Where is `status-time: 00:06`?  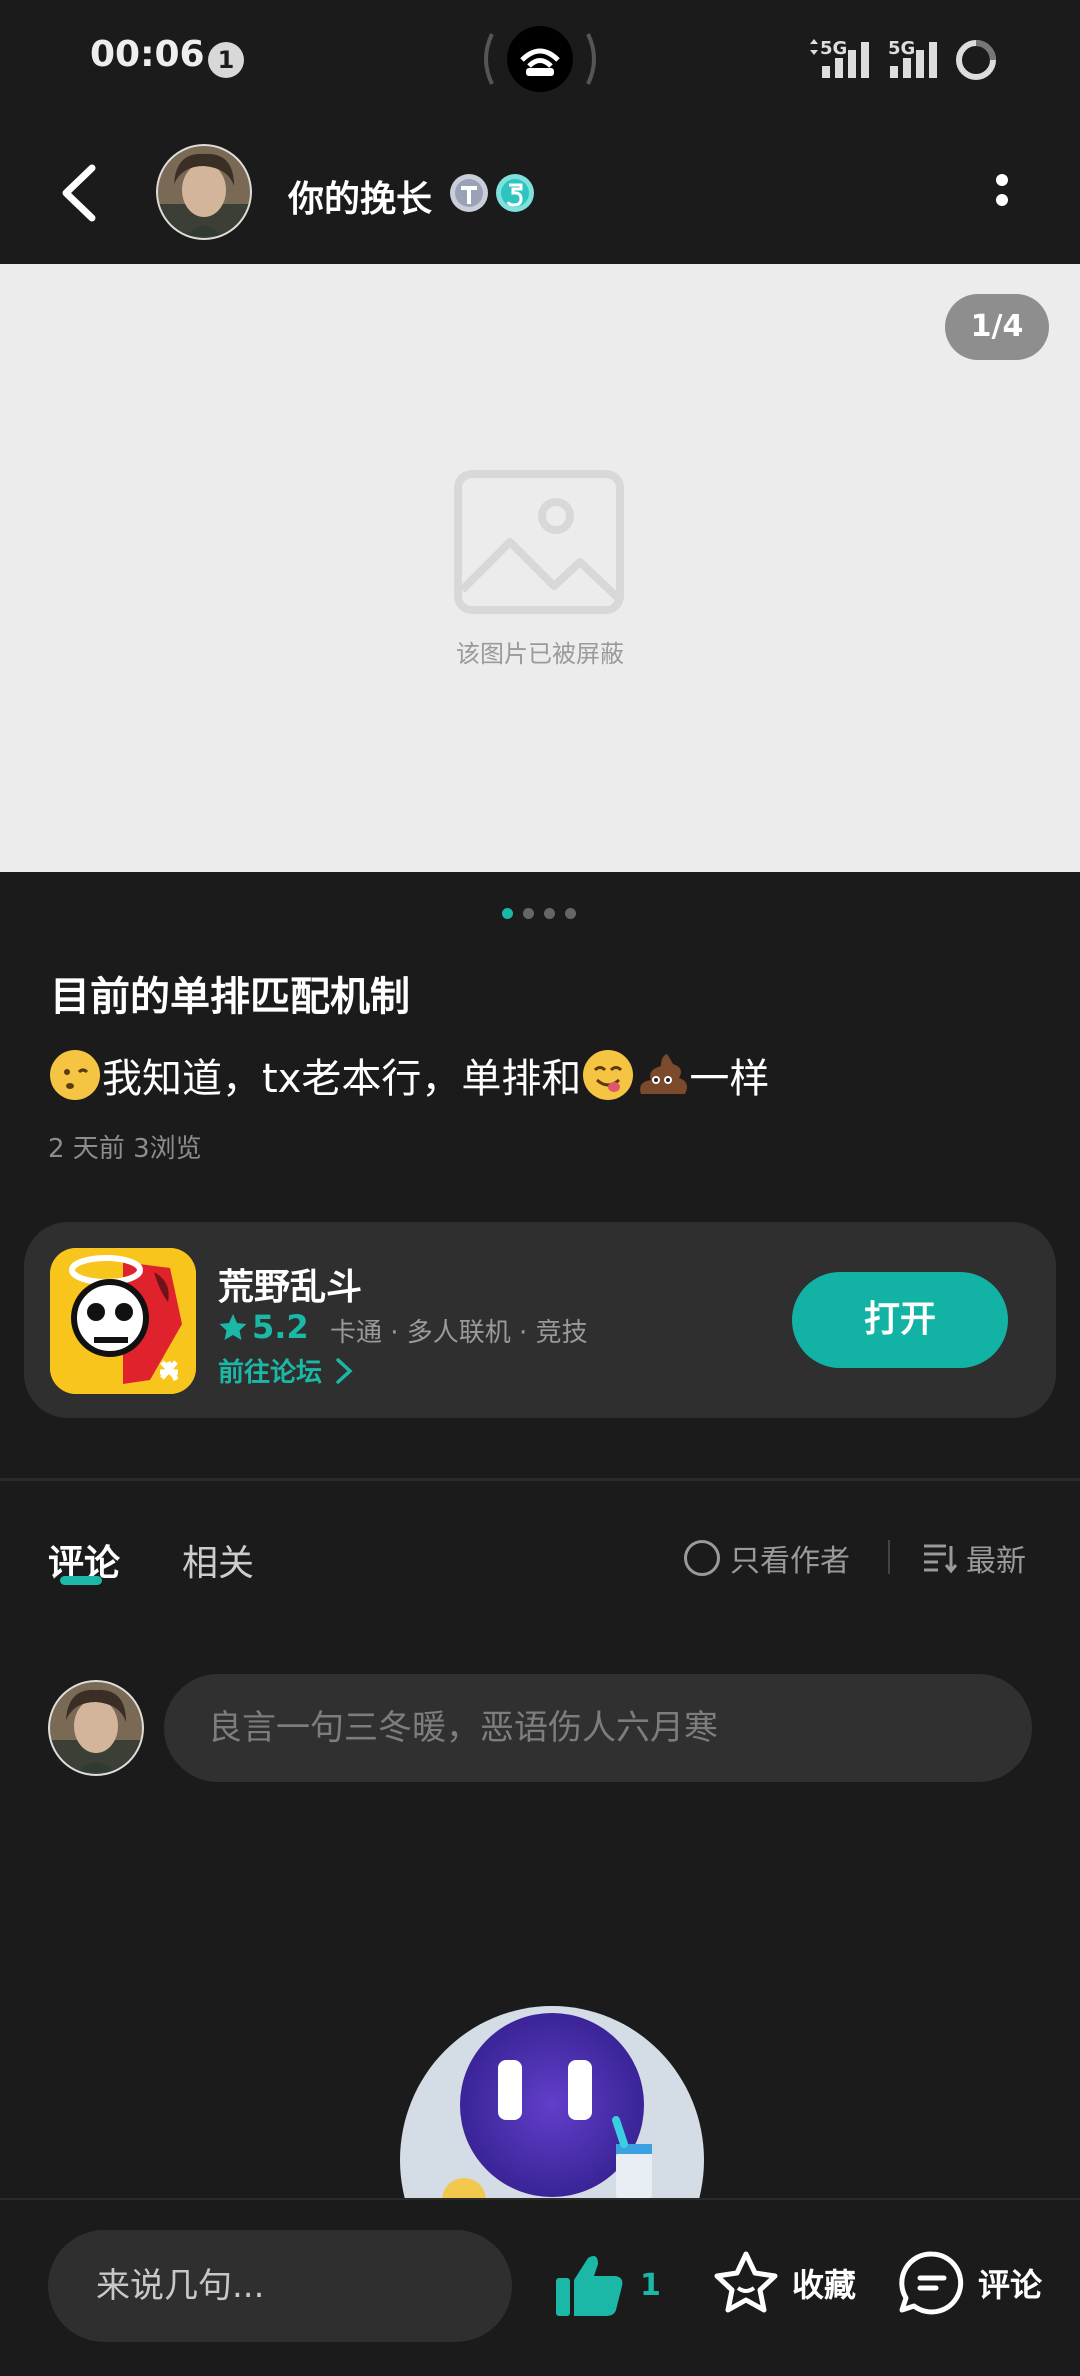
status-time: 00:06 is located at coordinates (147, 54).